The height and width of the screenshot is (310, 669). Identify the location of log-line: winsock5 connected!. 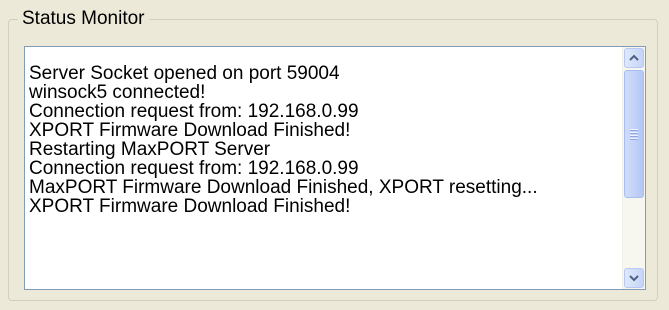
(117, 92).